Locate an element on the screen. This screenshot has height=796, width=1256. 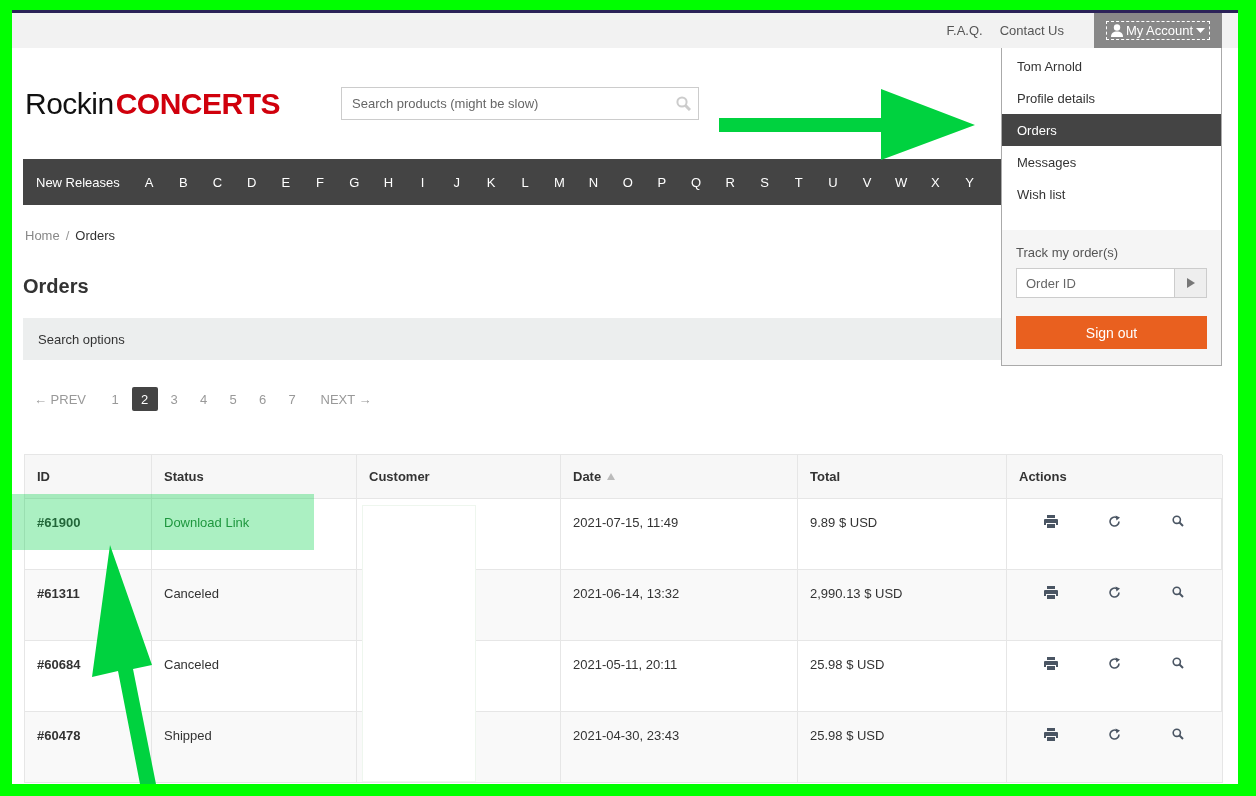
nav-link: V is located at coordinates (867, 182).